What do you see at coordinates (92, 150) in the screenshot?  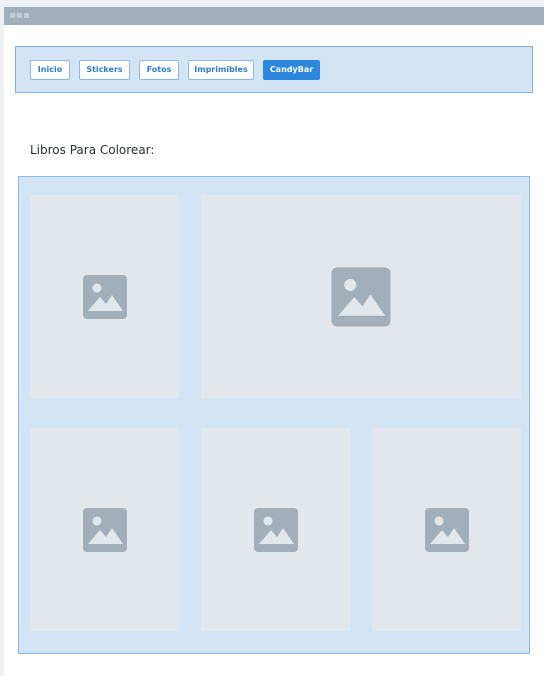 I see `section-title: Libros Para Colorear:` at bounding box center [92, 150].